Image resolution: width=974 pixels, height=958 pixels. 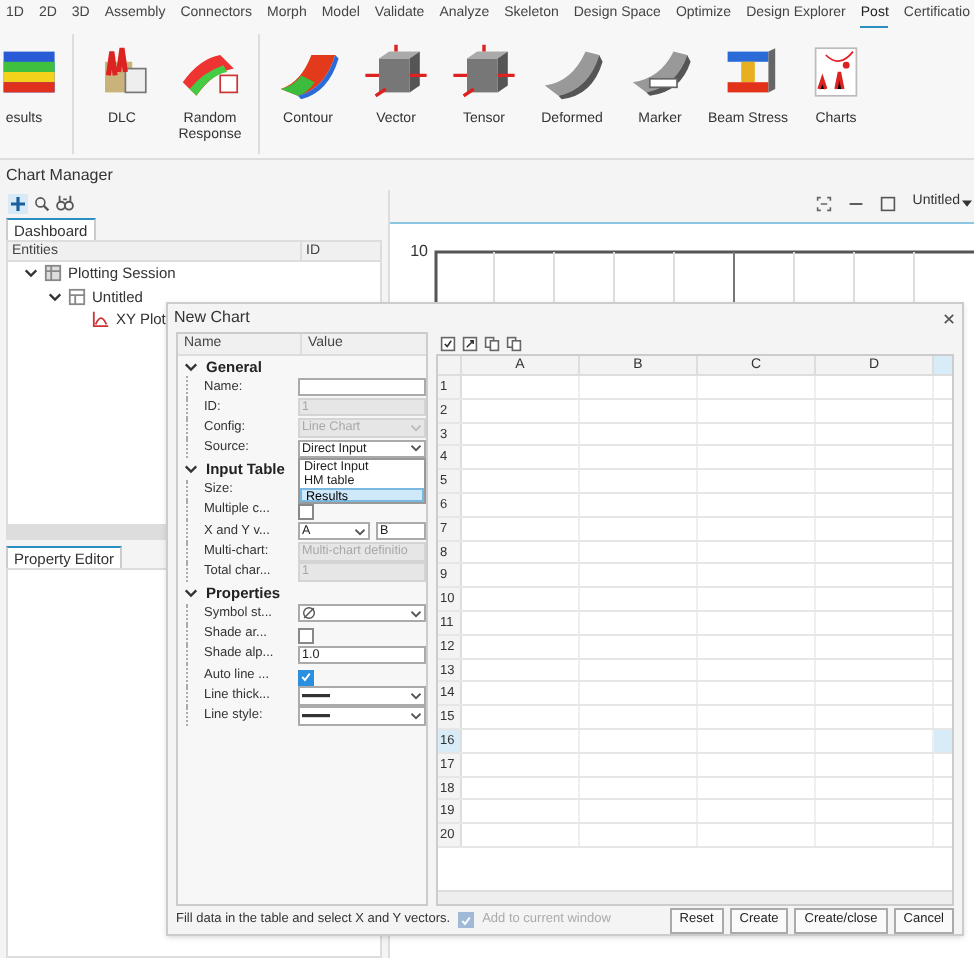 What do you see at coordinates (448, 343) in the screenshot?
I see `select-icon` at bounding box center [448, 343].